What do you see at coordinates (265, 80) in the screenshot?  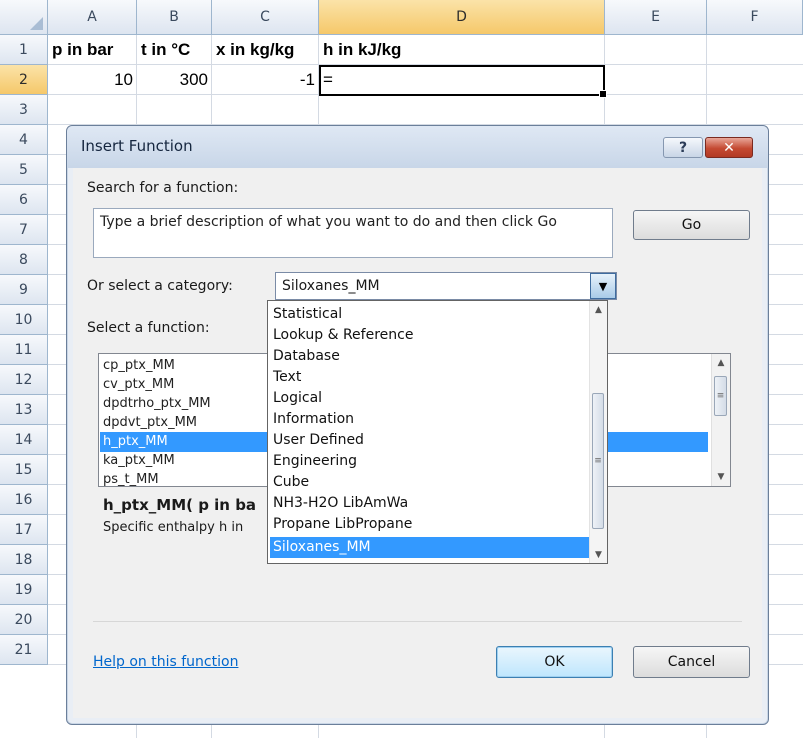 I see `cell-c2: -1` at bounding box center [265, 80].